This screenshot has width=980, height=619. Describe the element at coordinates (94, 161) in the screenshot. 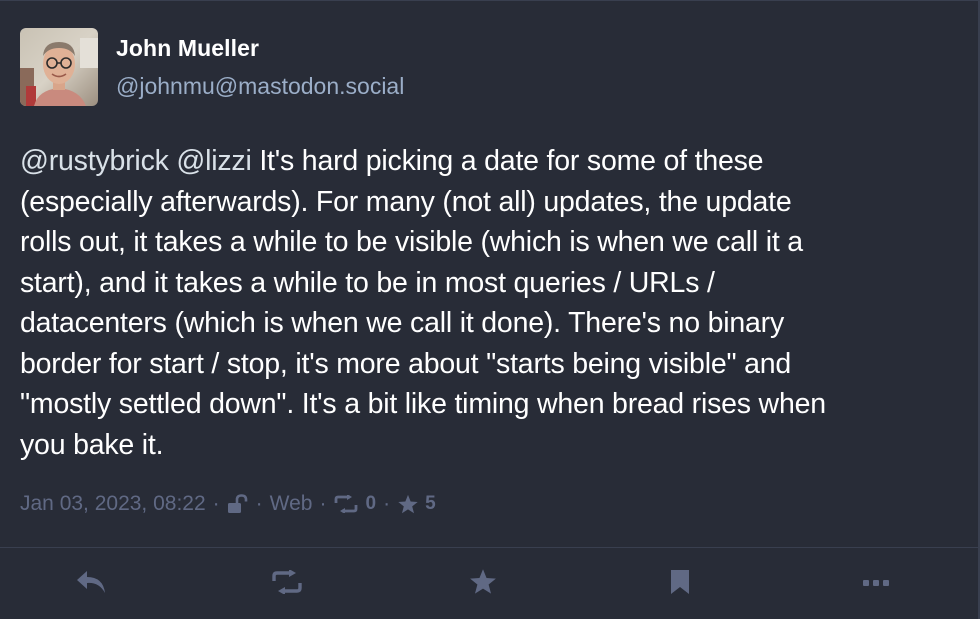

I see `mention-link: @rustybrick` at that location.